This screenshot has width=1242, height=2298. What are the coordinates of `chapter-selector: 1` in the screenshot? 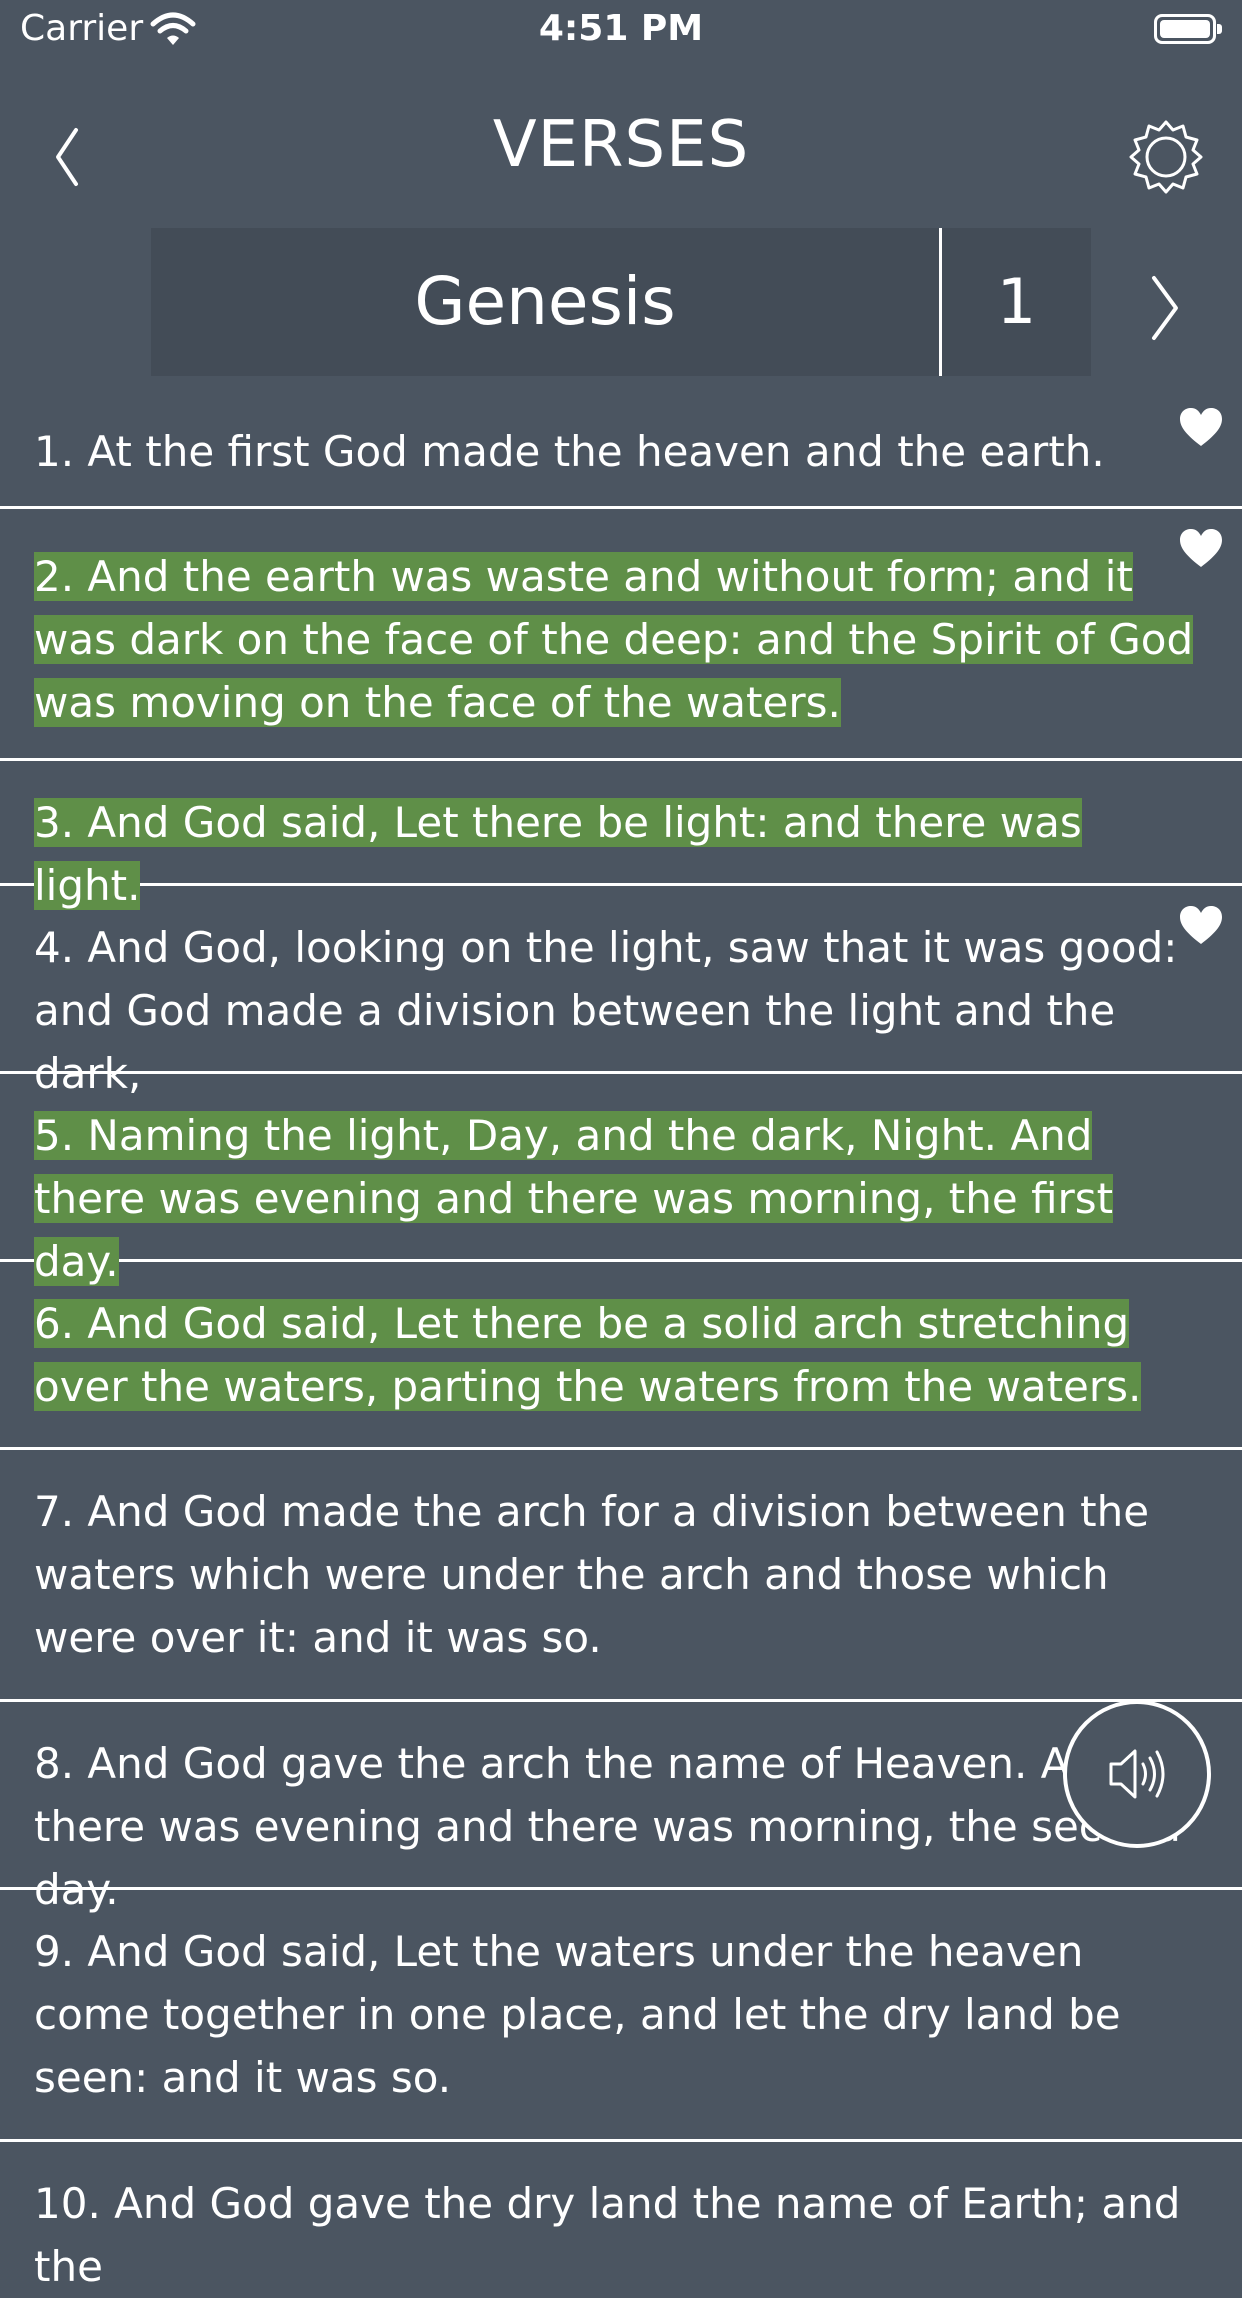 It's located at (1016, 302).